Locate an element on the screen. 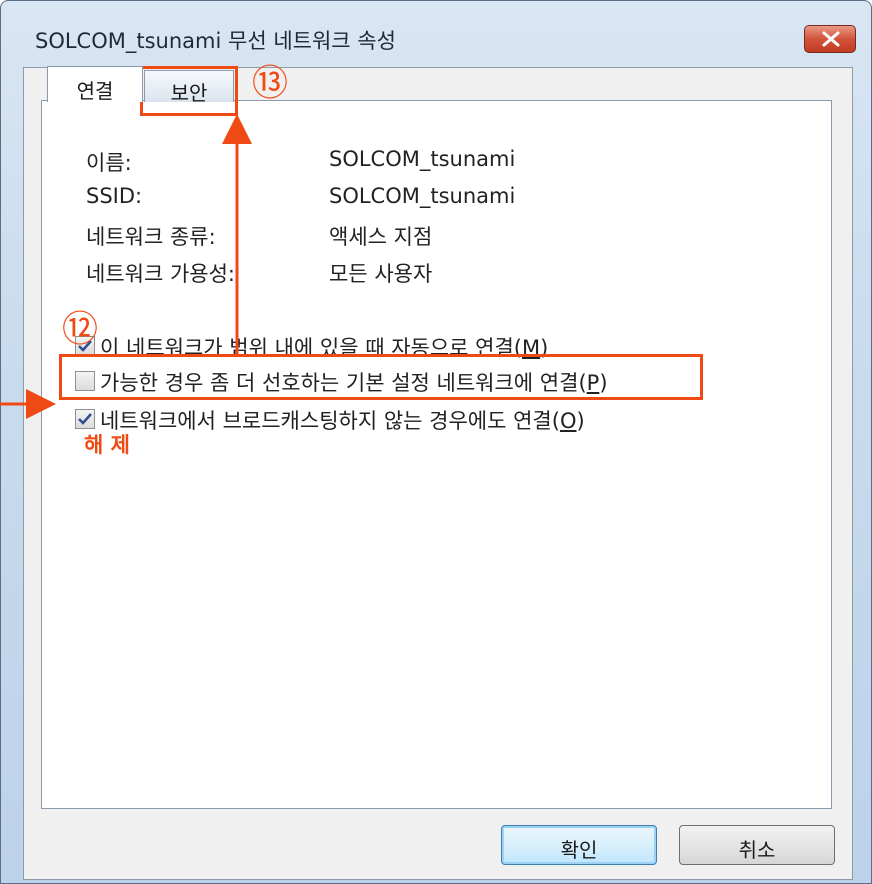 The height and width of the screenshot is (884, 872). close-icon is located at coordinates (831, 39).